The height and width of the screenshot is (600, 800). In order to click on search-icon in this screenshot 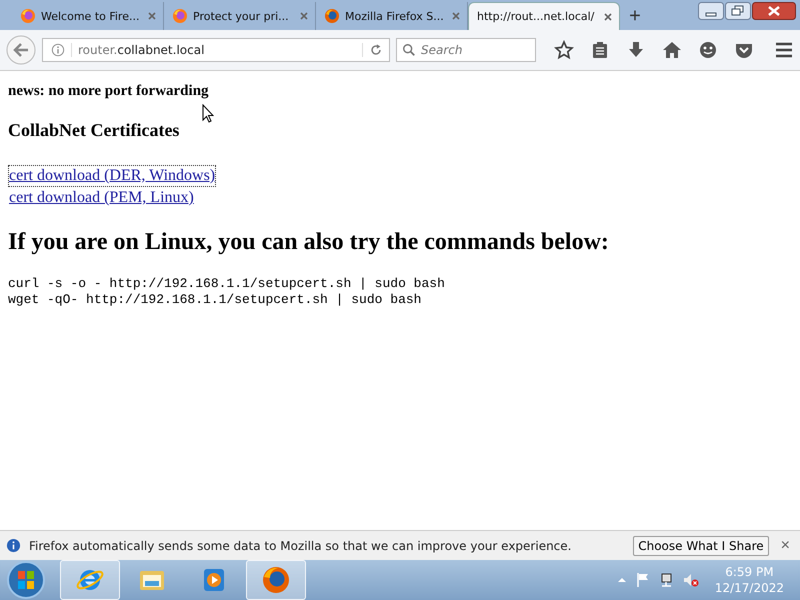, I will do `click(409, 50)`.